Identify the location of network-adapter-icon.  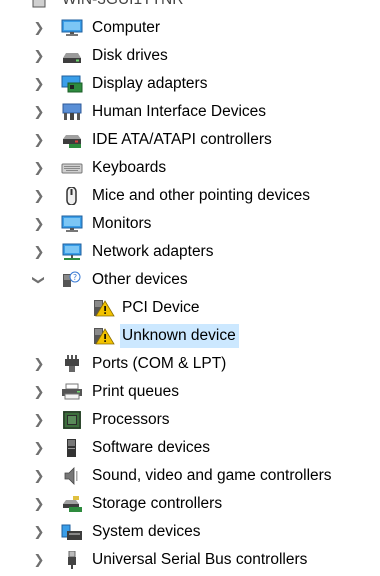
(71, 252).